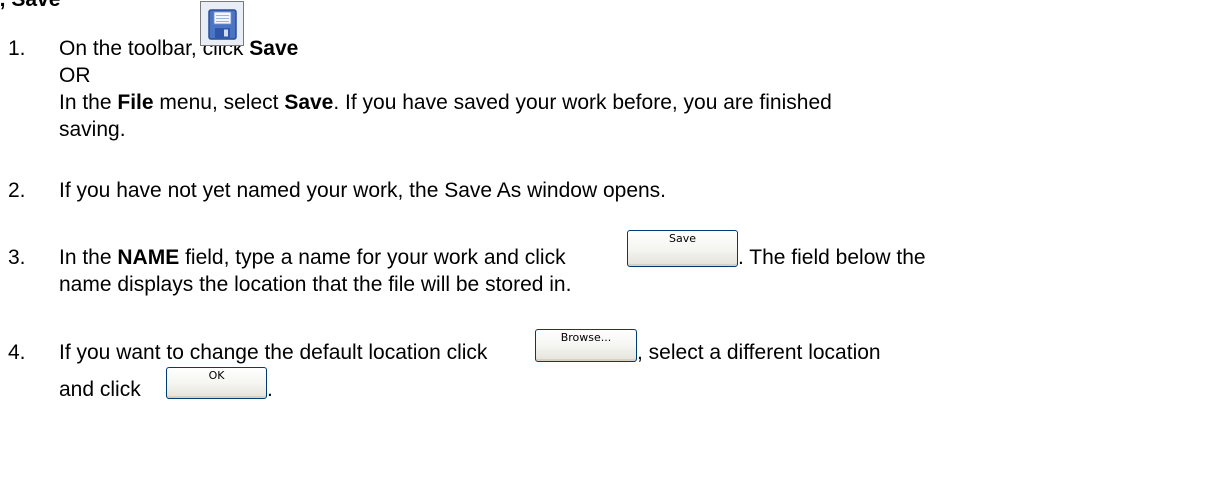 The height and width of the screenshot is (500, 1210). What do you see at coordinates (30, 6) in the screenshot?
I see `section-heading: s, Save` at bounding box center [30, 6].